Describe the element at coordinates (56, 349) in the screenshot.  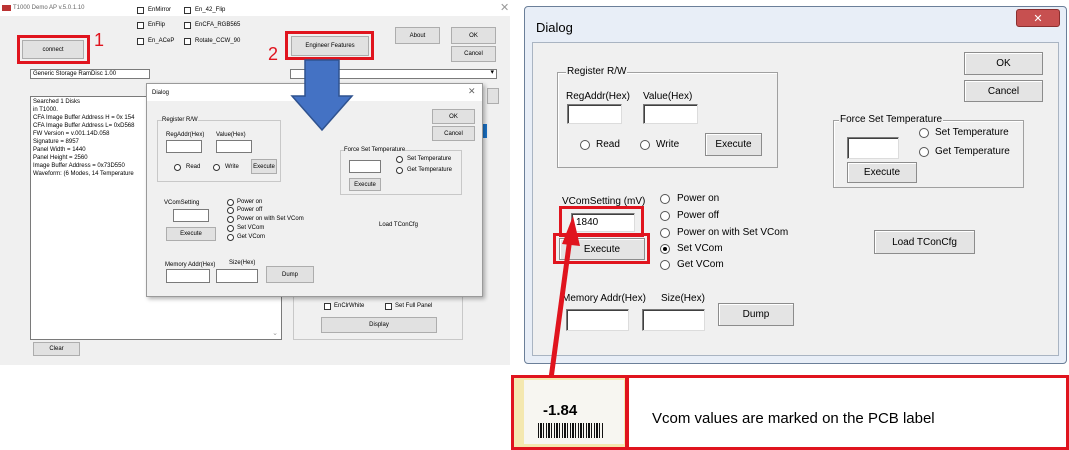
I see `clear-button: Clear` at that location.